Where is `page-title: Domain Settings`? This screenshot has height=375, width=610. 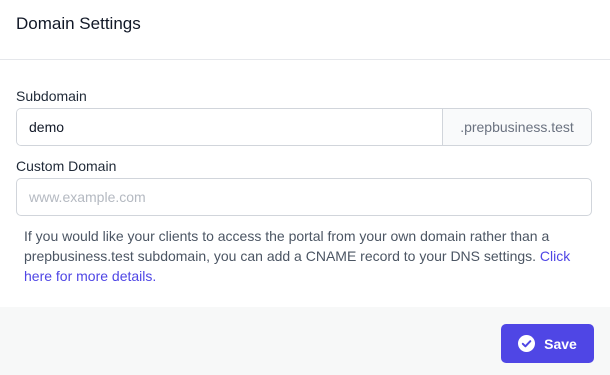 page-title: Domain Settings is located at coordinates (78, 23).